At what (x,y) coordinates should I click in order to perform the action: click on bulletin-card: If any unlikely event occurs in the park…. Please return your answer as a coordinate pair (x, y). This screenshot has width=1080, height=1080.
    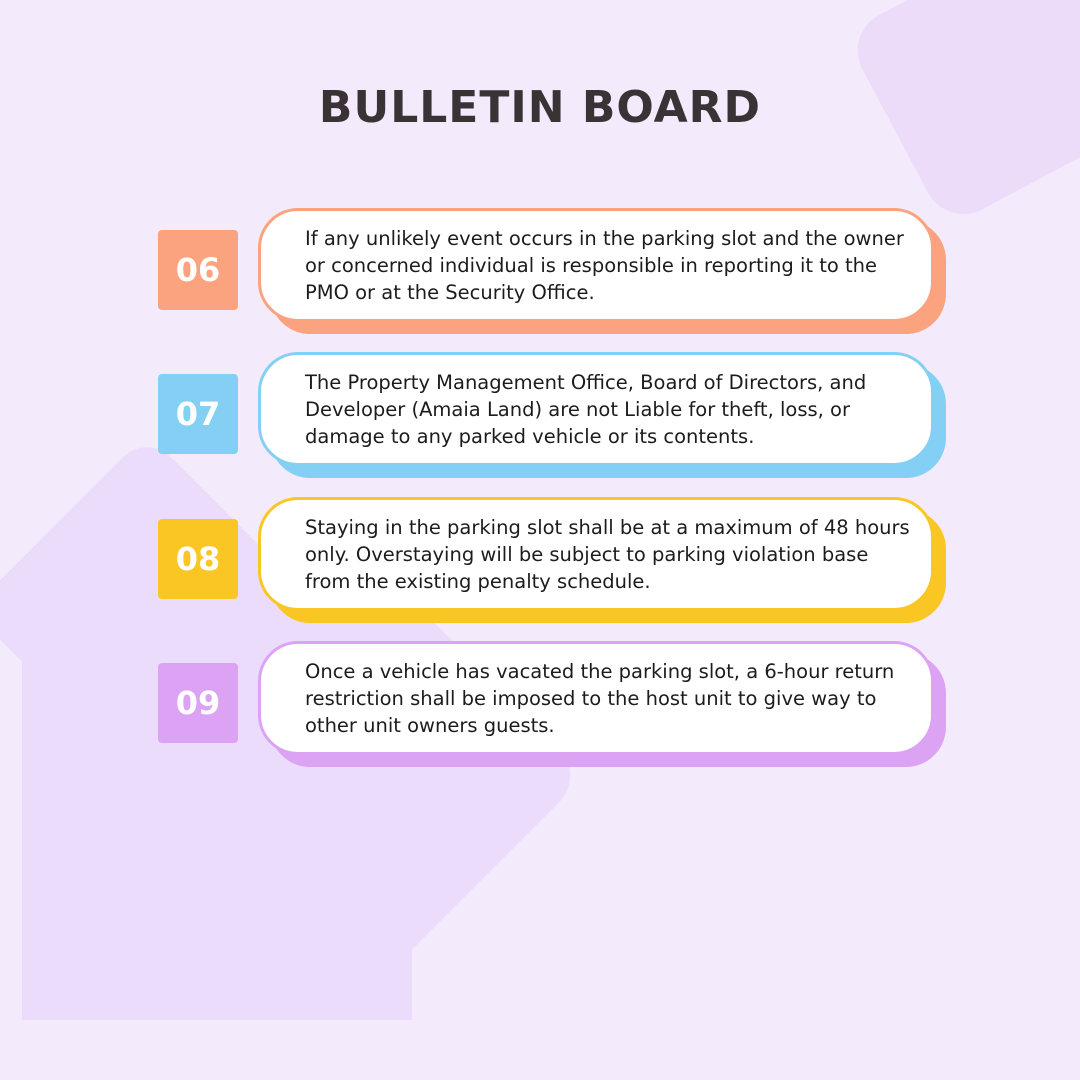
    Looking at the image, I should click on (596, 265).